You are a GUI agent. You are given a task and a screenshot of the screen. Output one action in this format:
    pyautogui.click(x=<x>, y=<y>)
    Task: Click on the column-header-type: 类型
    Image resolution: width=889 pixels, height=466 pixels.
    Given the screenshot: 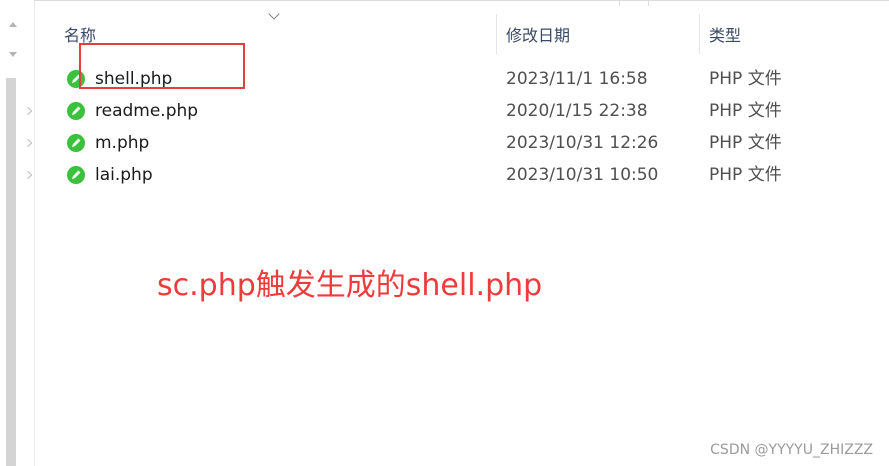 What is the action you would take?
    pyautogui.click(x=725, y=36)
    